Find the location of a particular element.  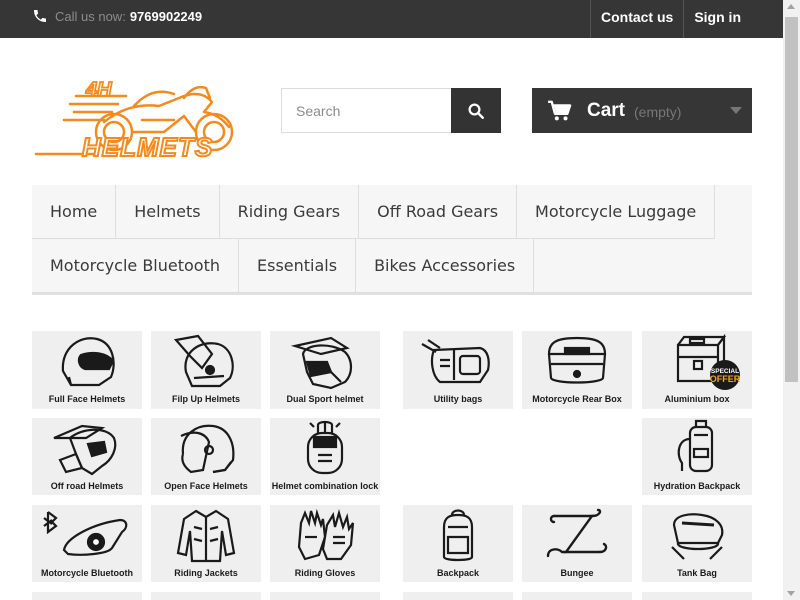

site-logo: 4H HELMETS is located at coordinates (142, 117).